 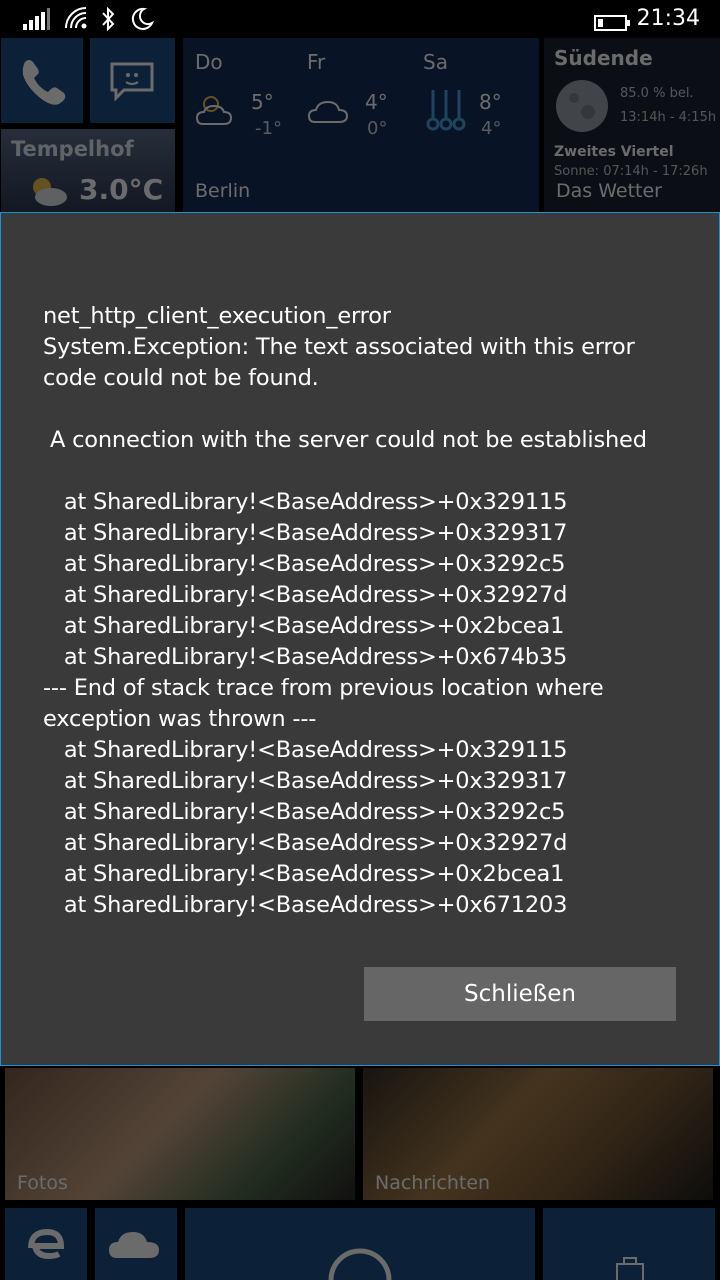 What do you see at coordinates (316, 62) in the screenshot?
I see `forecast-day-2: Fr` at bounding box center [316, 62].